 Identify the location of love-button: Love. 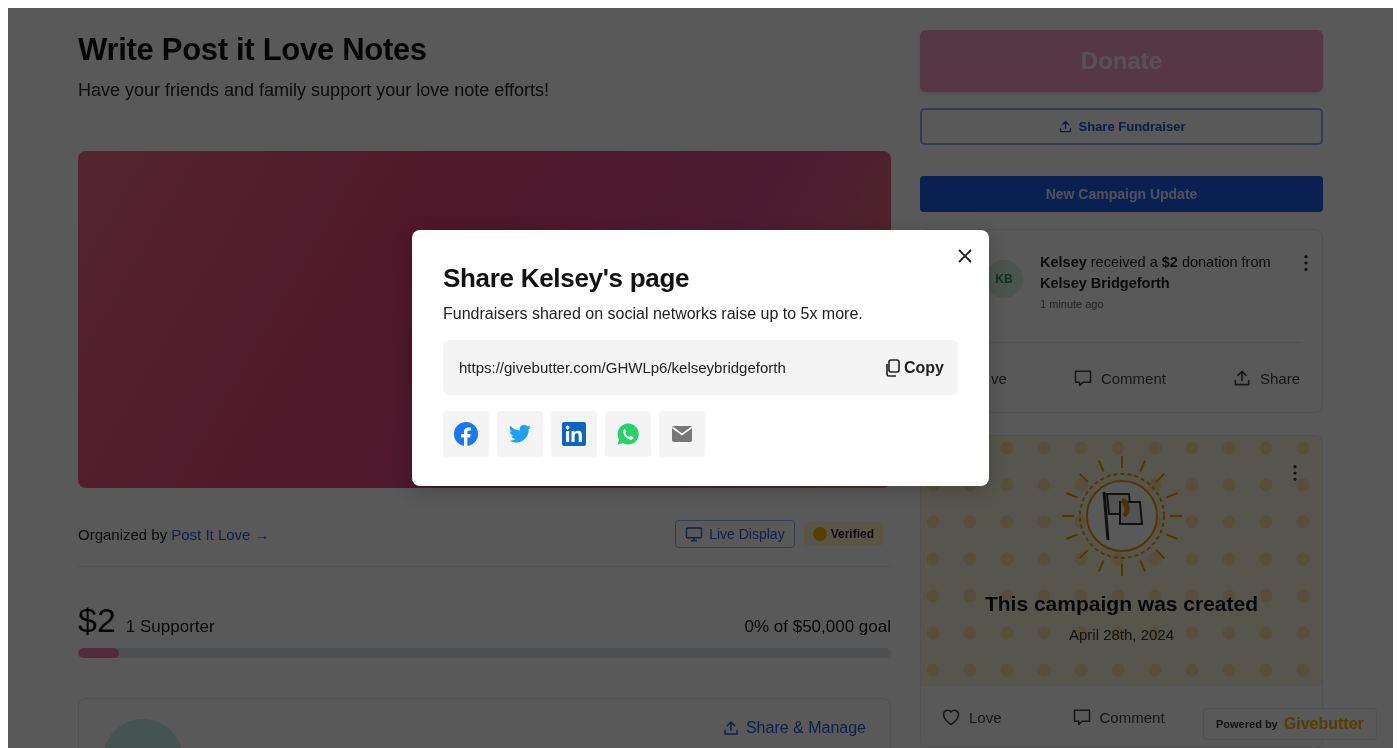
(971, 717).